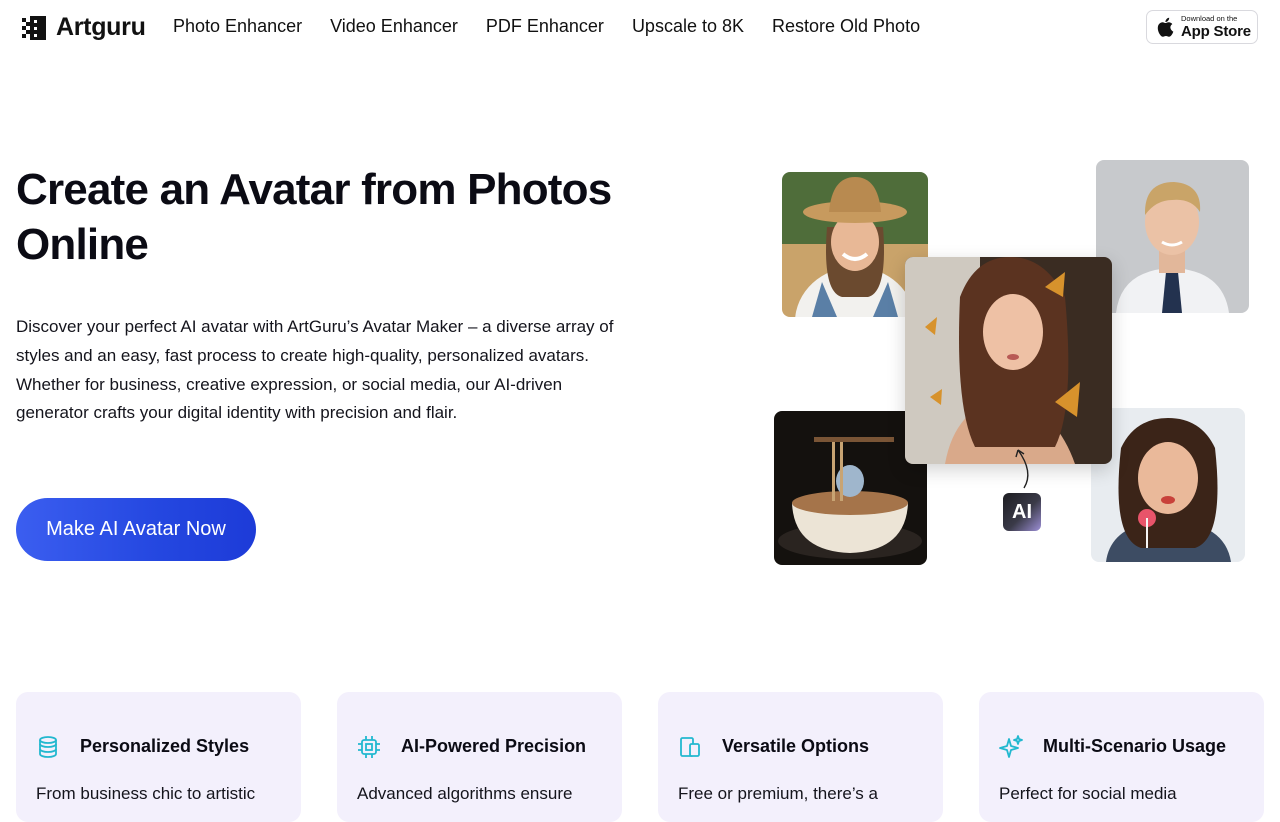  I want to click on ai-badge: AI, so click(1022, 512).